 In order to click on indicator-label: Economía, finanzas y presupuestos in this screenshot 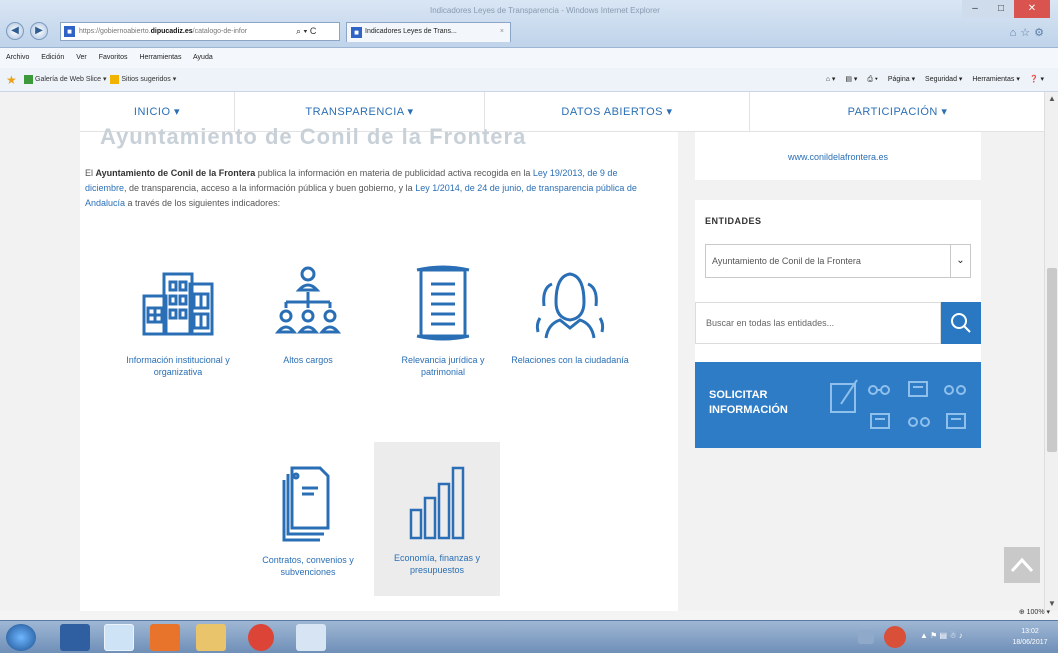, I will do `click(437, 564)`.